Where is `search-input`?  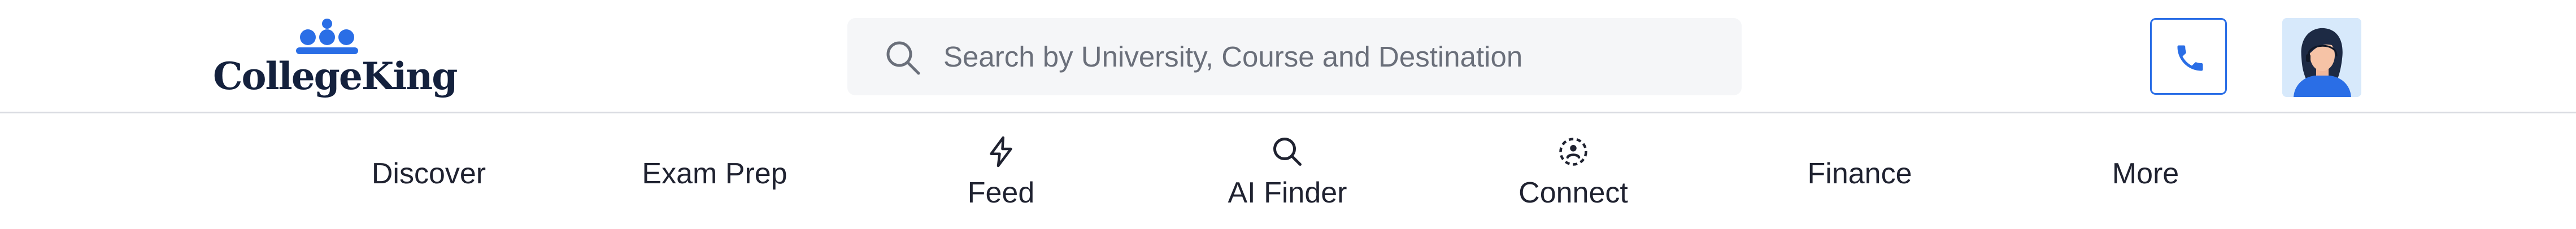
search-input is located at coordinates (1333, 56).